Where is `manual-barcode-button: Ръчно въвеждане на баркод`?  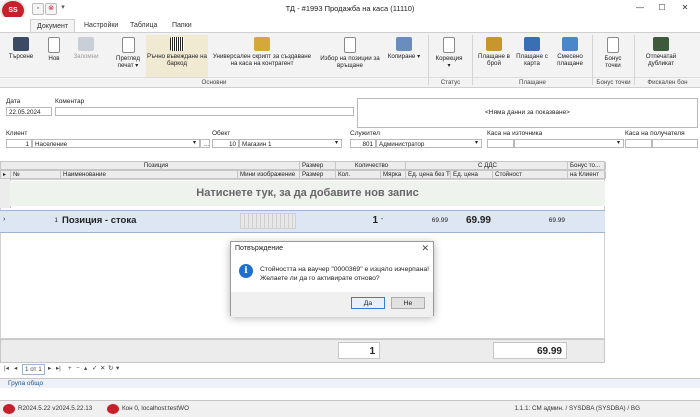 manual-barcode-button: Ръчно въвеждане на баркод is located at coordinates (177, 56).